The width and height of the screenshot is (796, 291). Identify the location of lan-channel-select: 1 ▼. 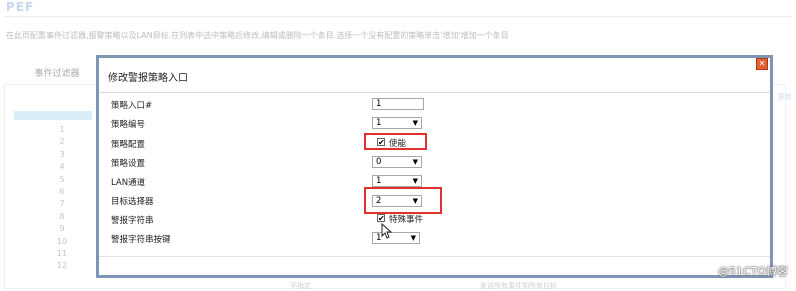
(397, 181).